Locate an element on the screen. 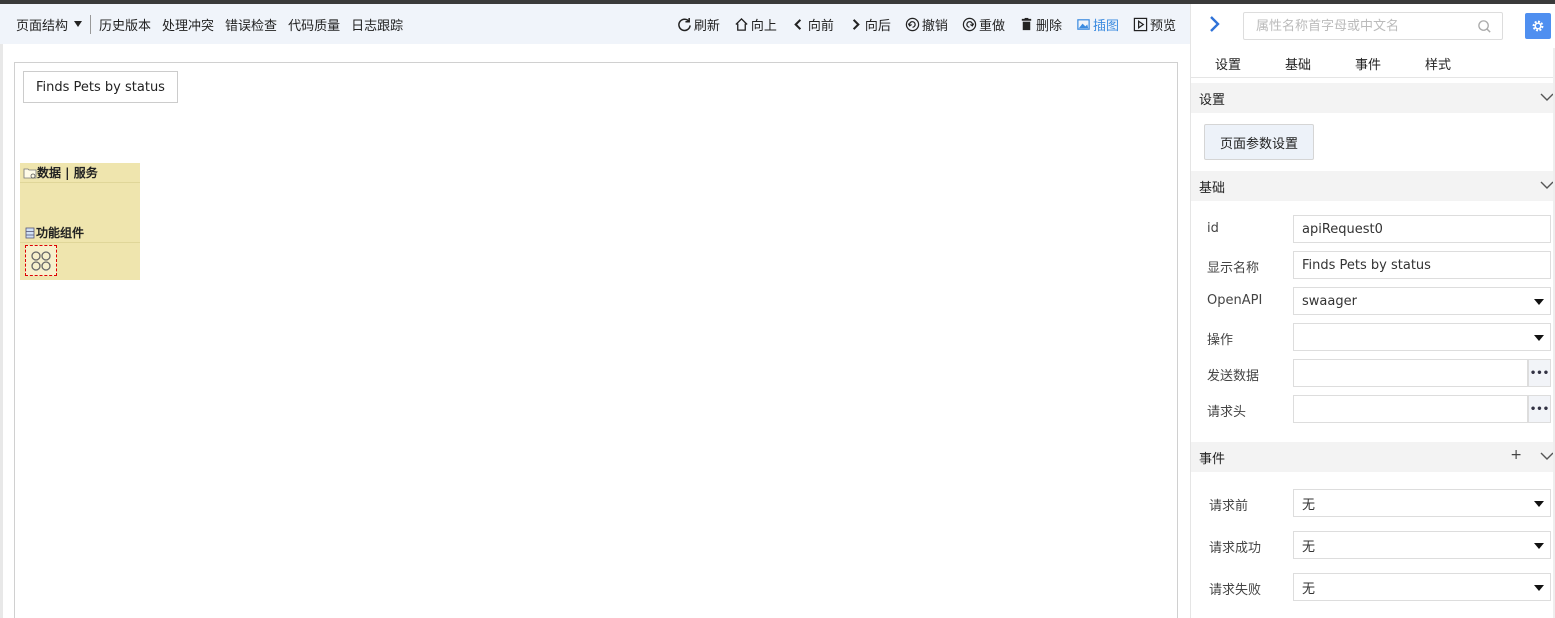 The image size is (1555, 618). operation-field-row: 操作 is located at coordinates (1373, 337).